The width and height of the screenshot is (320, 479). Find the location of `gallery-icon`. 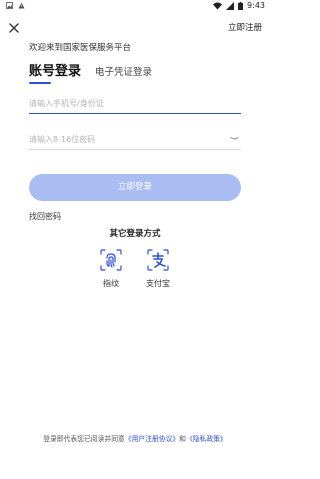

gallery-icon is located at coordinates (9, 5).